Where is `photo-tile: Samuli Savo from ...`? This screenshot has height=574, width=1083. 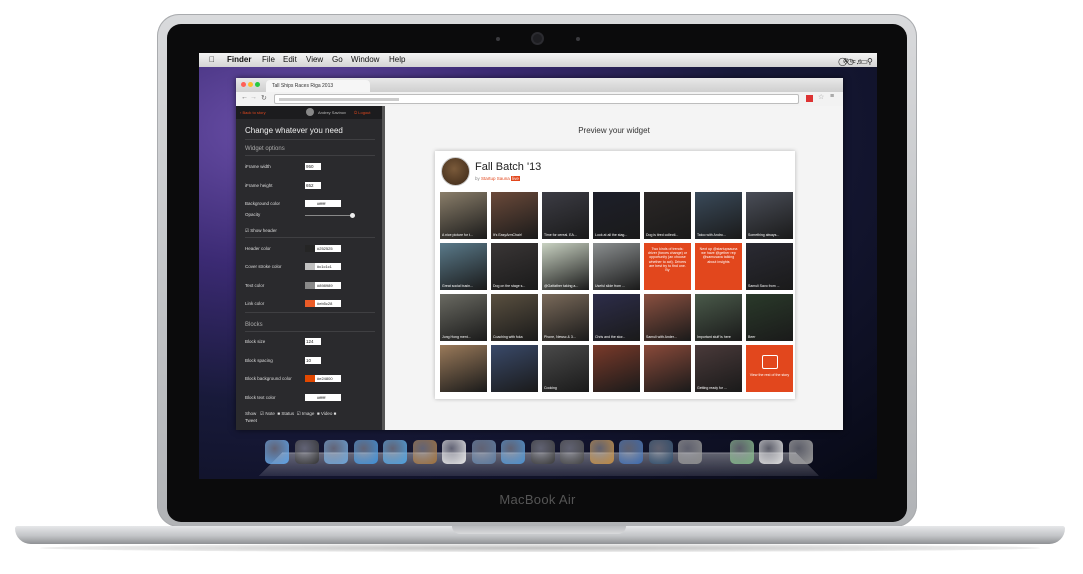
photo-tile: Samuli Savo from ... is located at coordinates (769, 266).